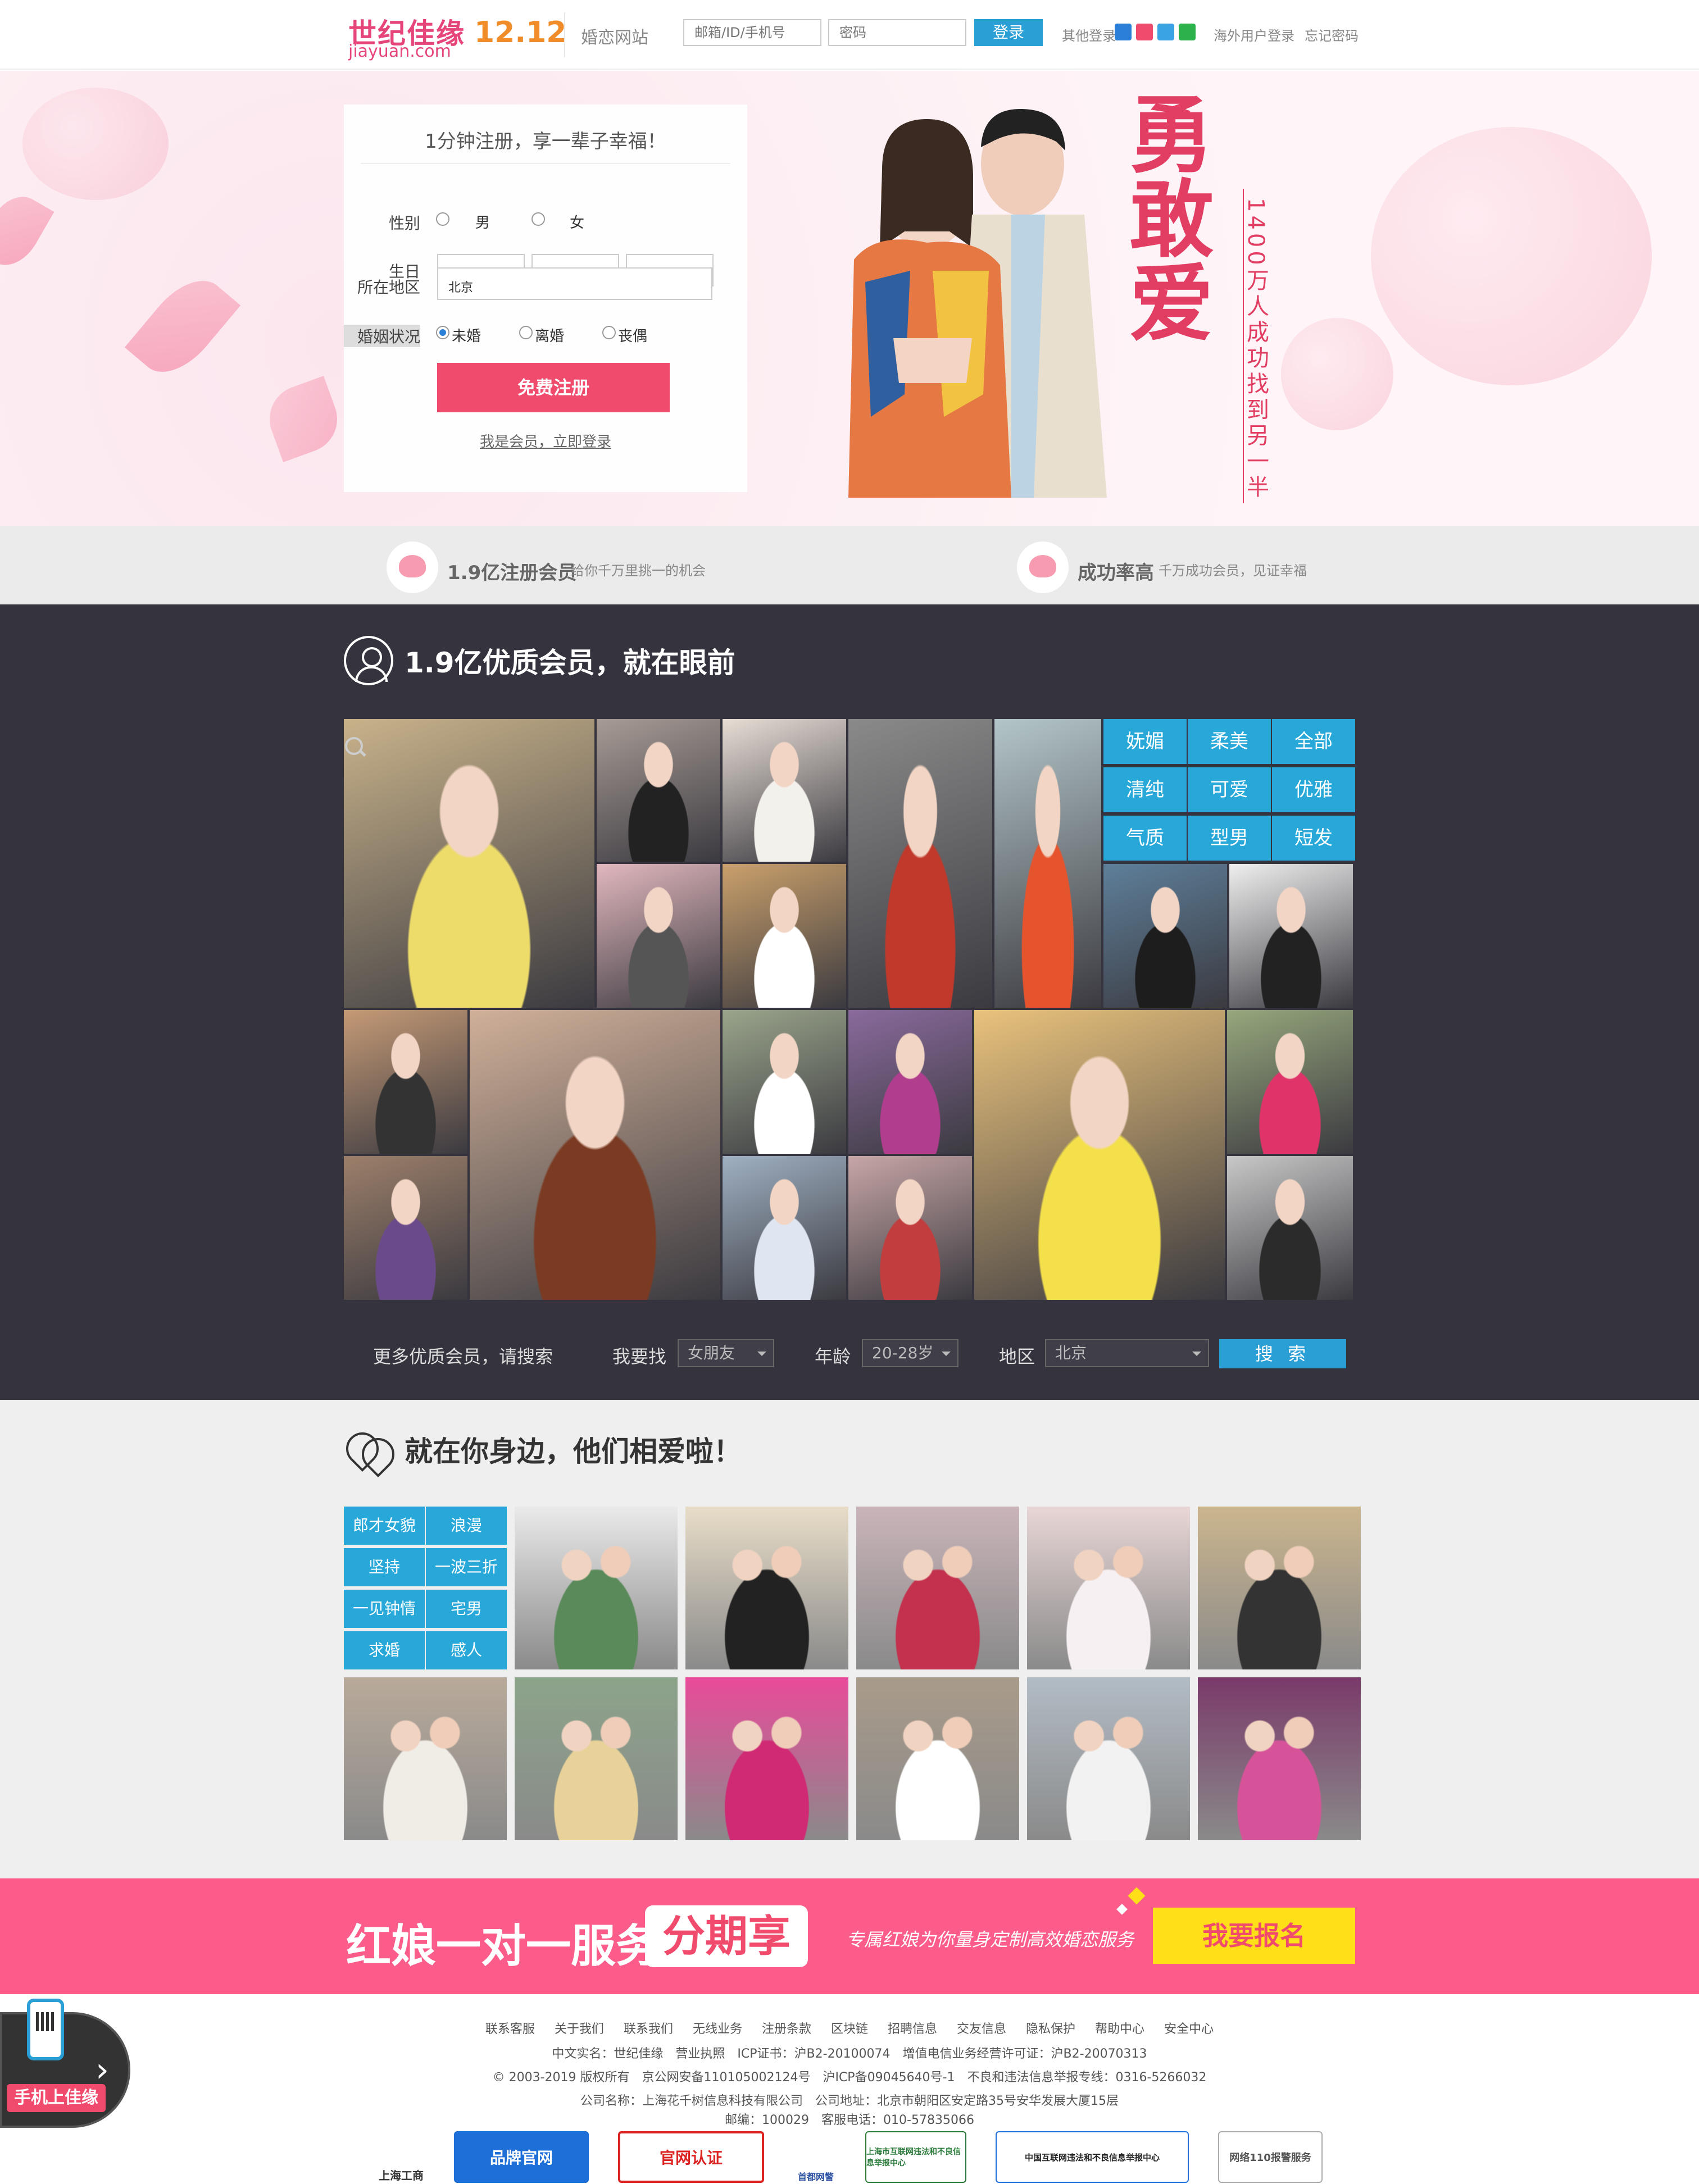  I want to click on account-input, so click(752, 32).